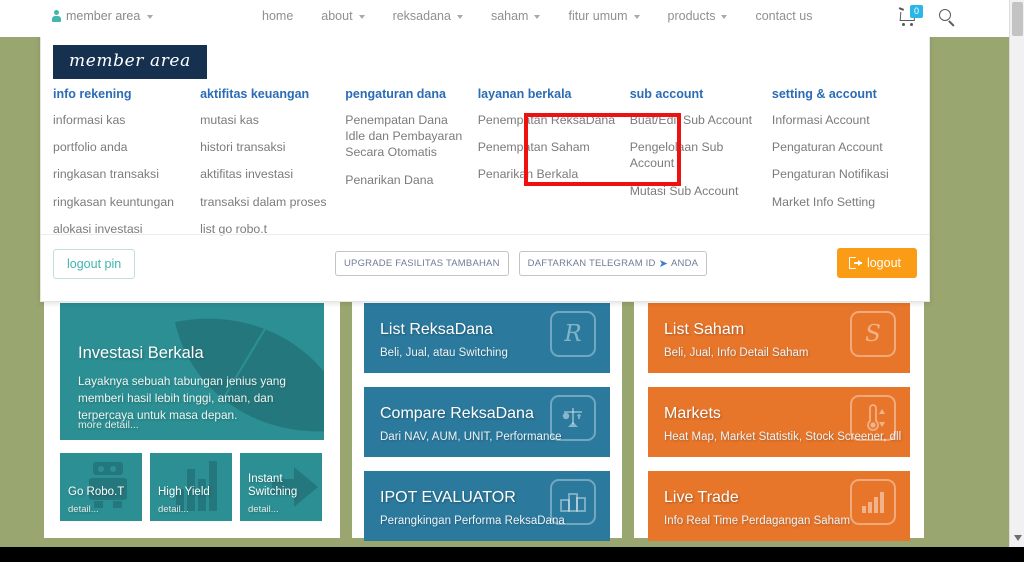  Describe the element at coordinates (666, 94) in the screenshot. I see `column-header: sub account` at that location.